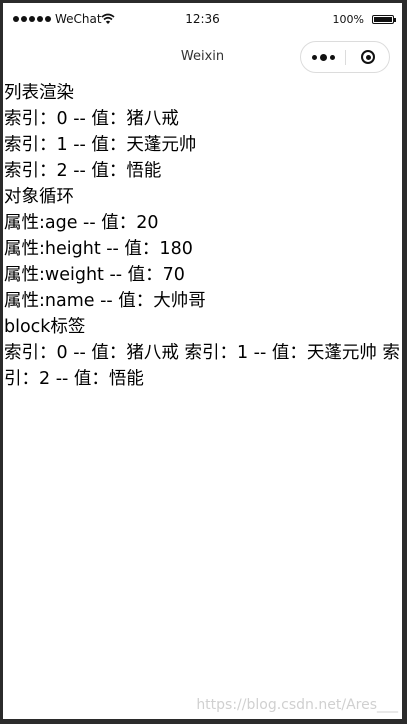 Image resolution: width=407 pixels, height=724 pixels. Describe the element at coordinates (368, 57) in the screenshot. I see `close-circle-icon` at that location.